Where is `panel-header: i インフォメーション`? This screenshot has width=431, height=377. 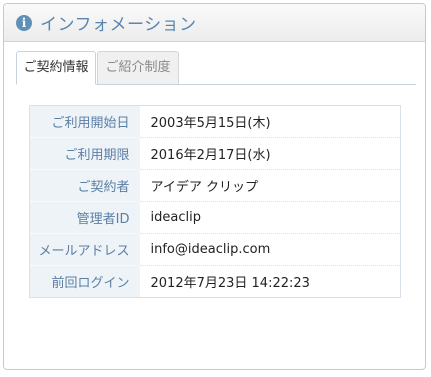 panel-header: i インフォメーション is located at coordinates (214, 23).